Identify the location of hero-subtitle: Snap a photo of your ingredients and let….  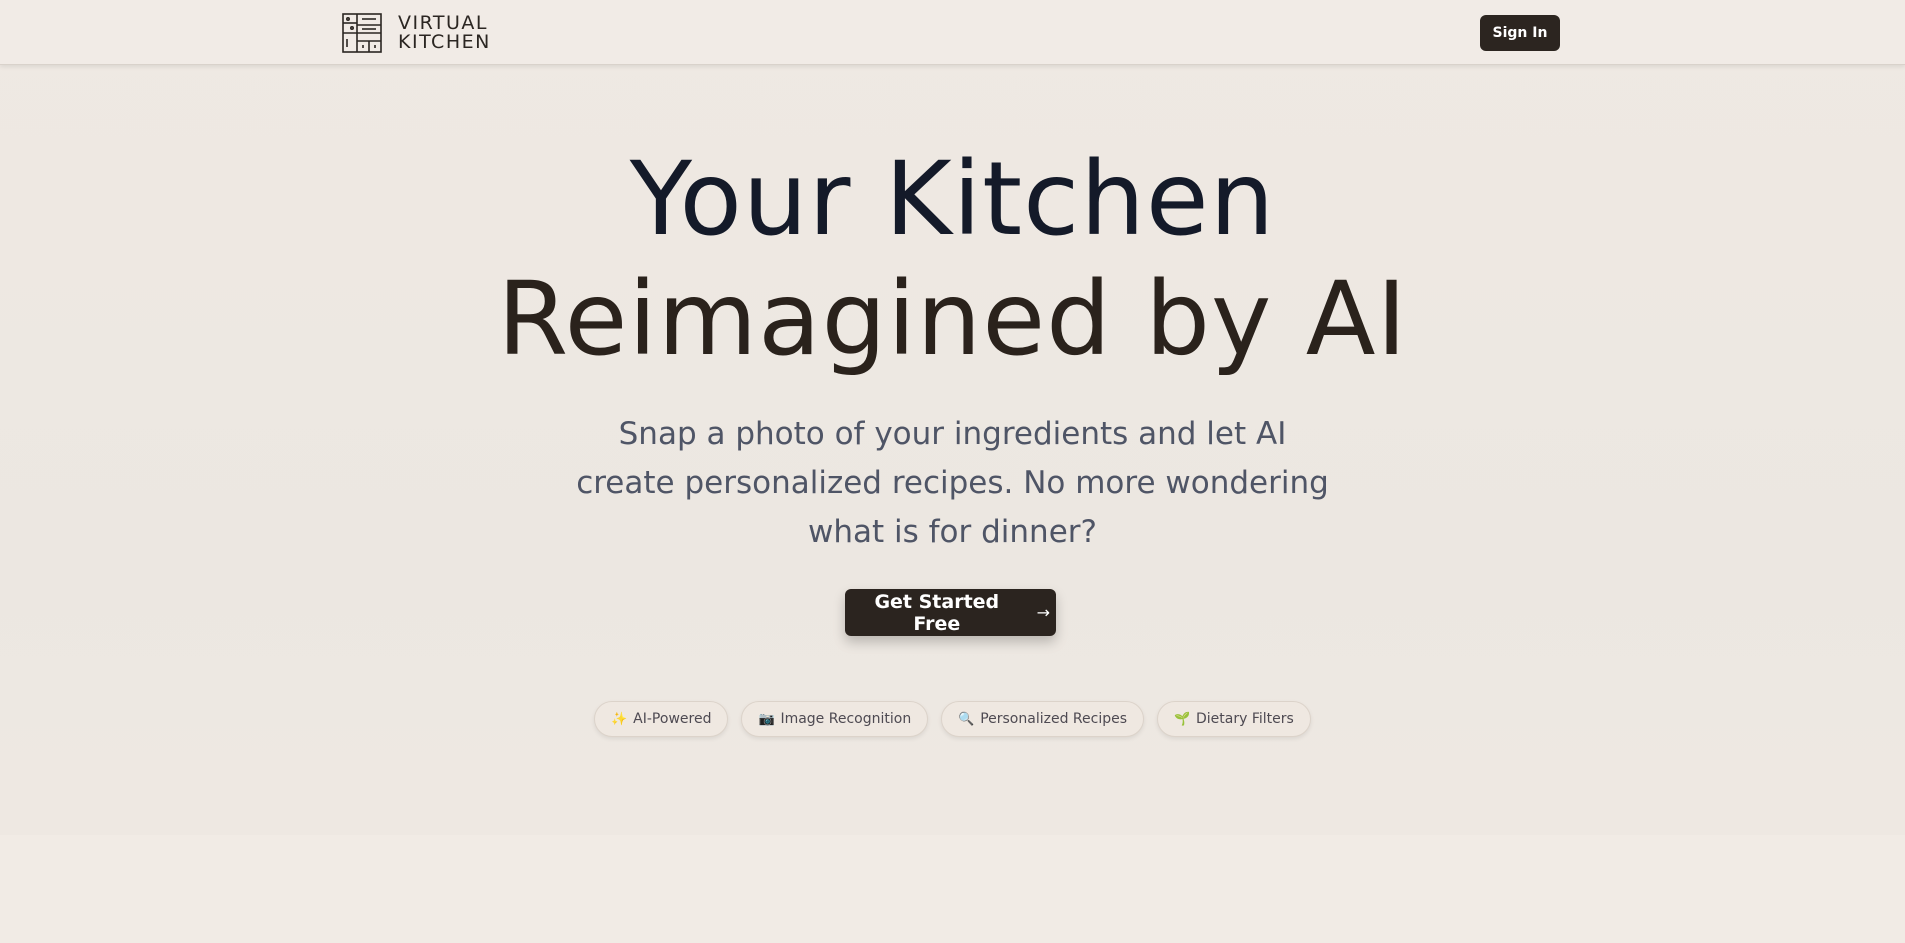
(952, 483).